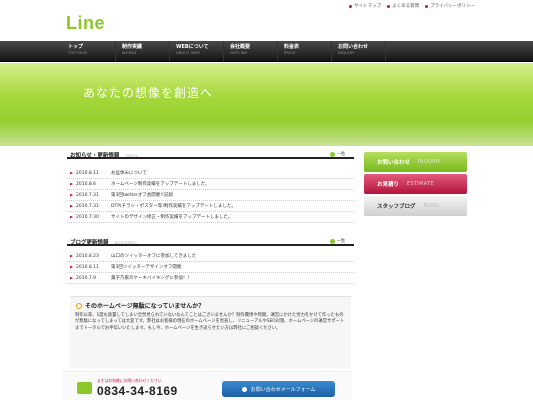 Image resolution: width=533 pixels, height=400 pixels. I want to click on circle-icon, so click(79, 305).